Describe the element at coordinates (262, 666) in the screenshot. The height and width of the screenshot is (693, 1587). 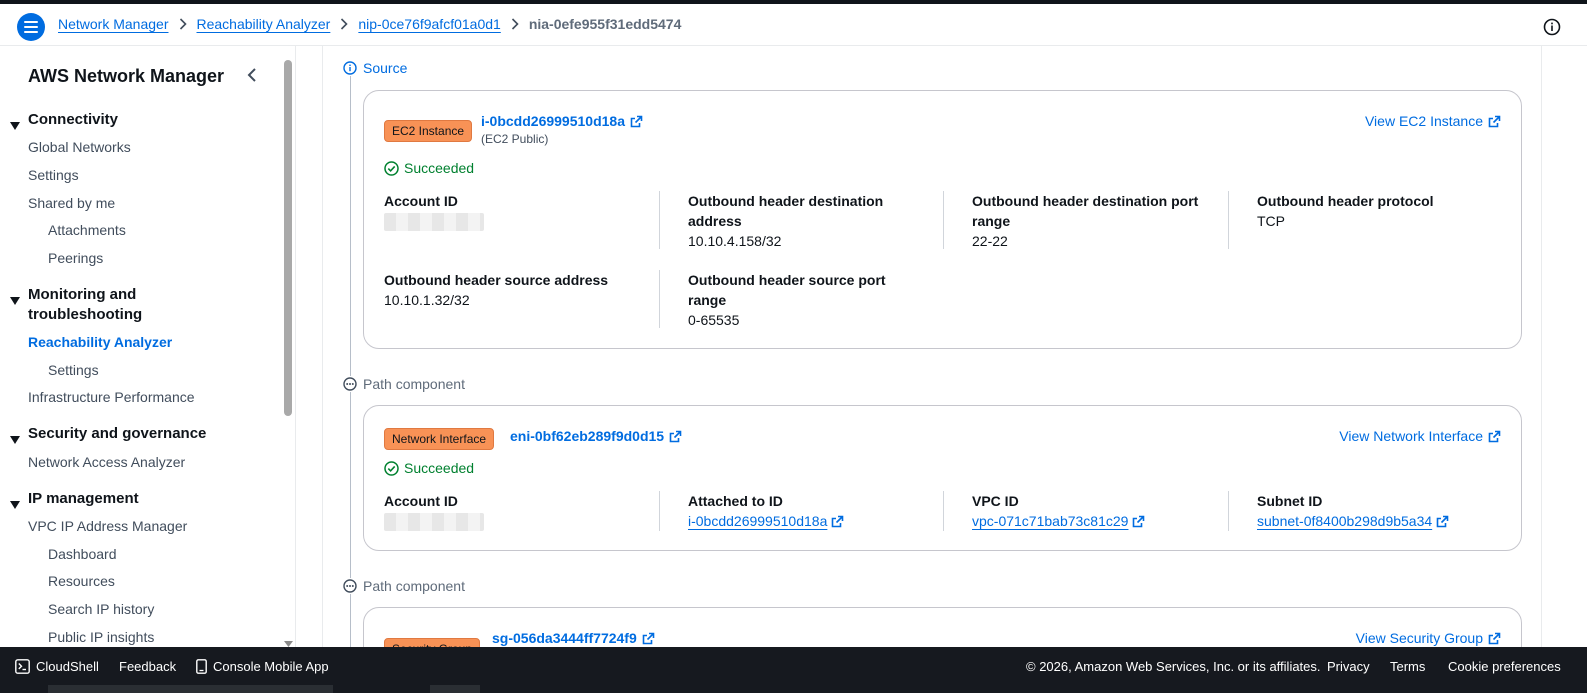
I see `console-mobile-app-link: Console Mobile App` at that location.